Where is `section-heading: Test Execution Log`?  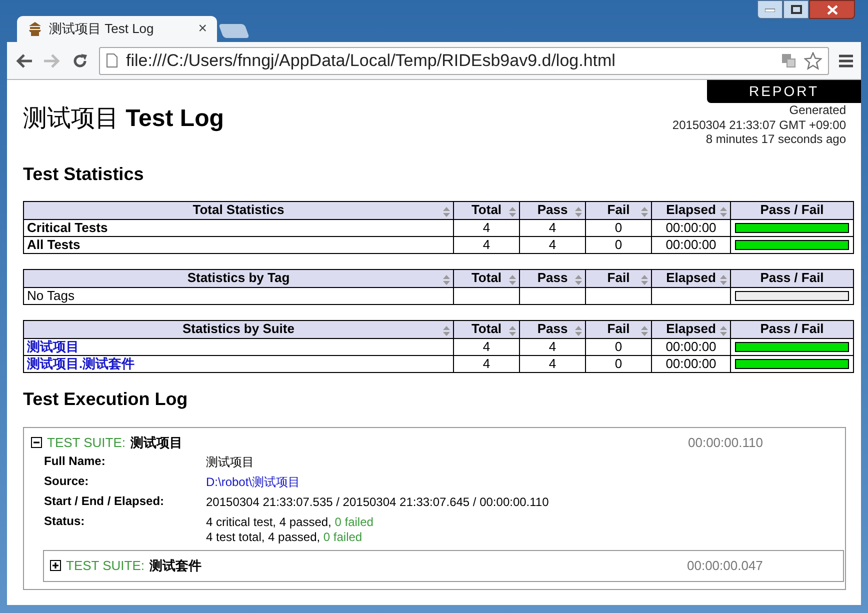 section-heading: Test Execution Log is located at coordinates (106, 399).